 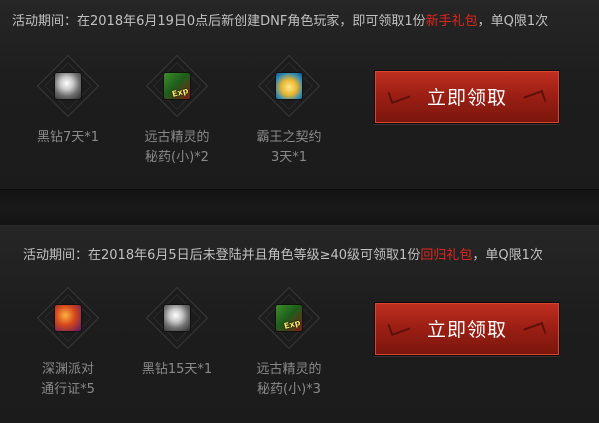 I want to click on item-label: 远古精灵的 秘药(小)*3, so click(x=289, y=379).